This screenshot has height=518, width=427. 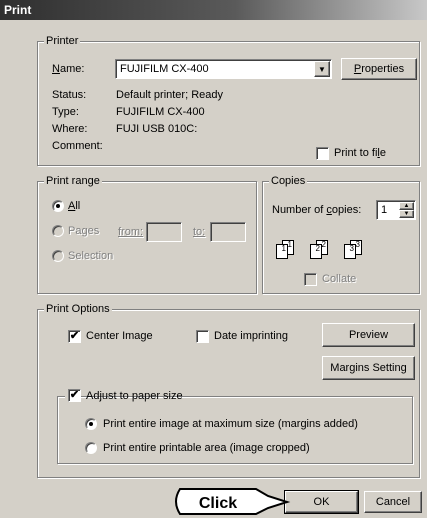 I want to click on dropdown-button: ▼, so click(x=322, y=69).